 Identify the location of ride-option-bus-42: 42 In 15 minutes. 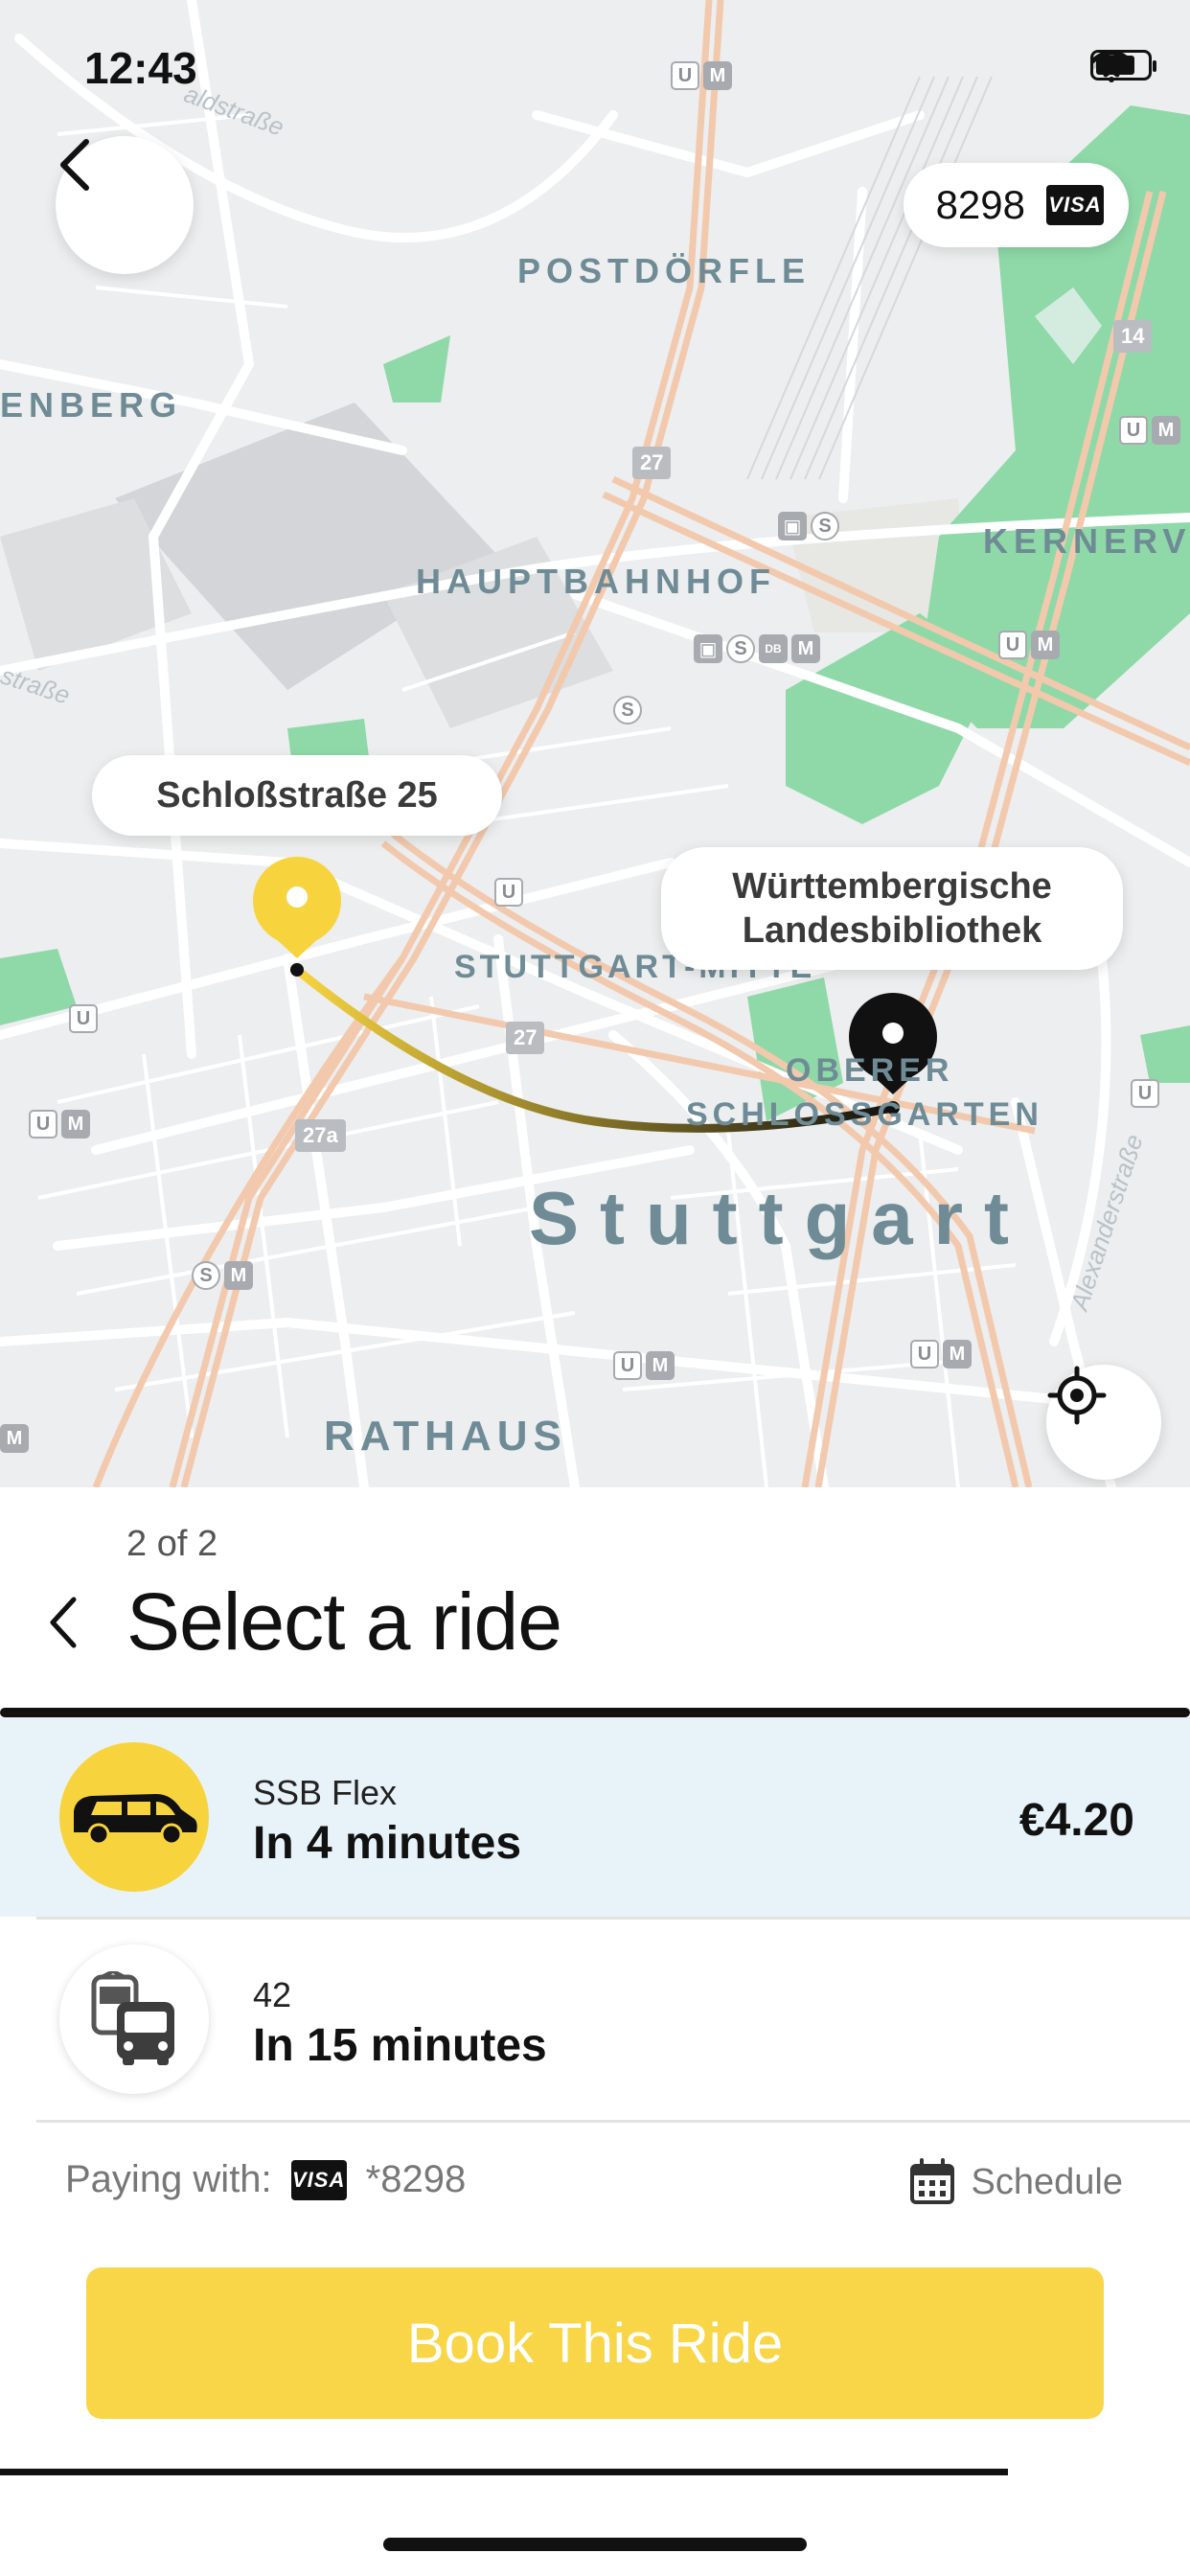
(595, 2020).